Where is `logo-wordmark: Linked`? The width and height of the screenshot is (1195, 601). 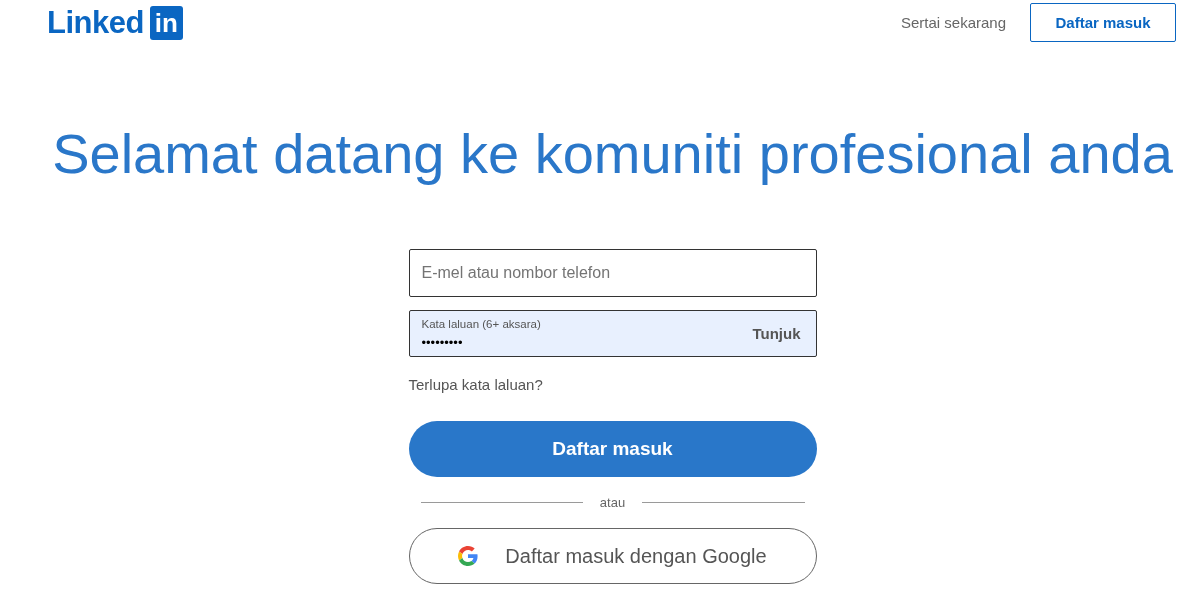 logo-wordmark: Linked is located at coordinates (95, 23).